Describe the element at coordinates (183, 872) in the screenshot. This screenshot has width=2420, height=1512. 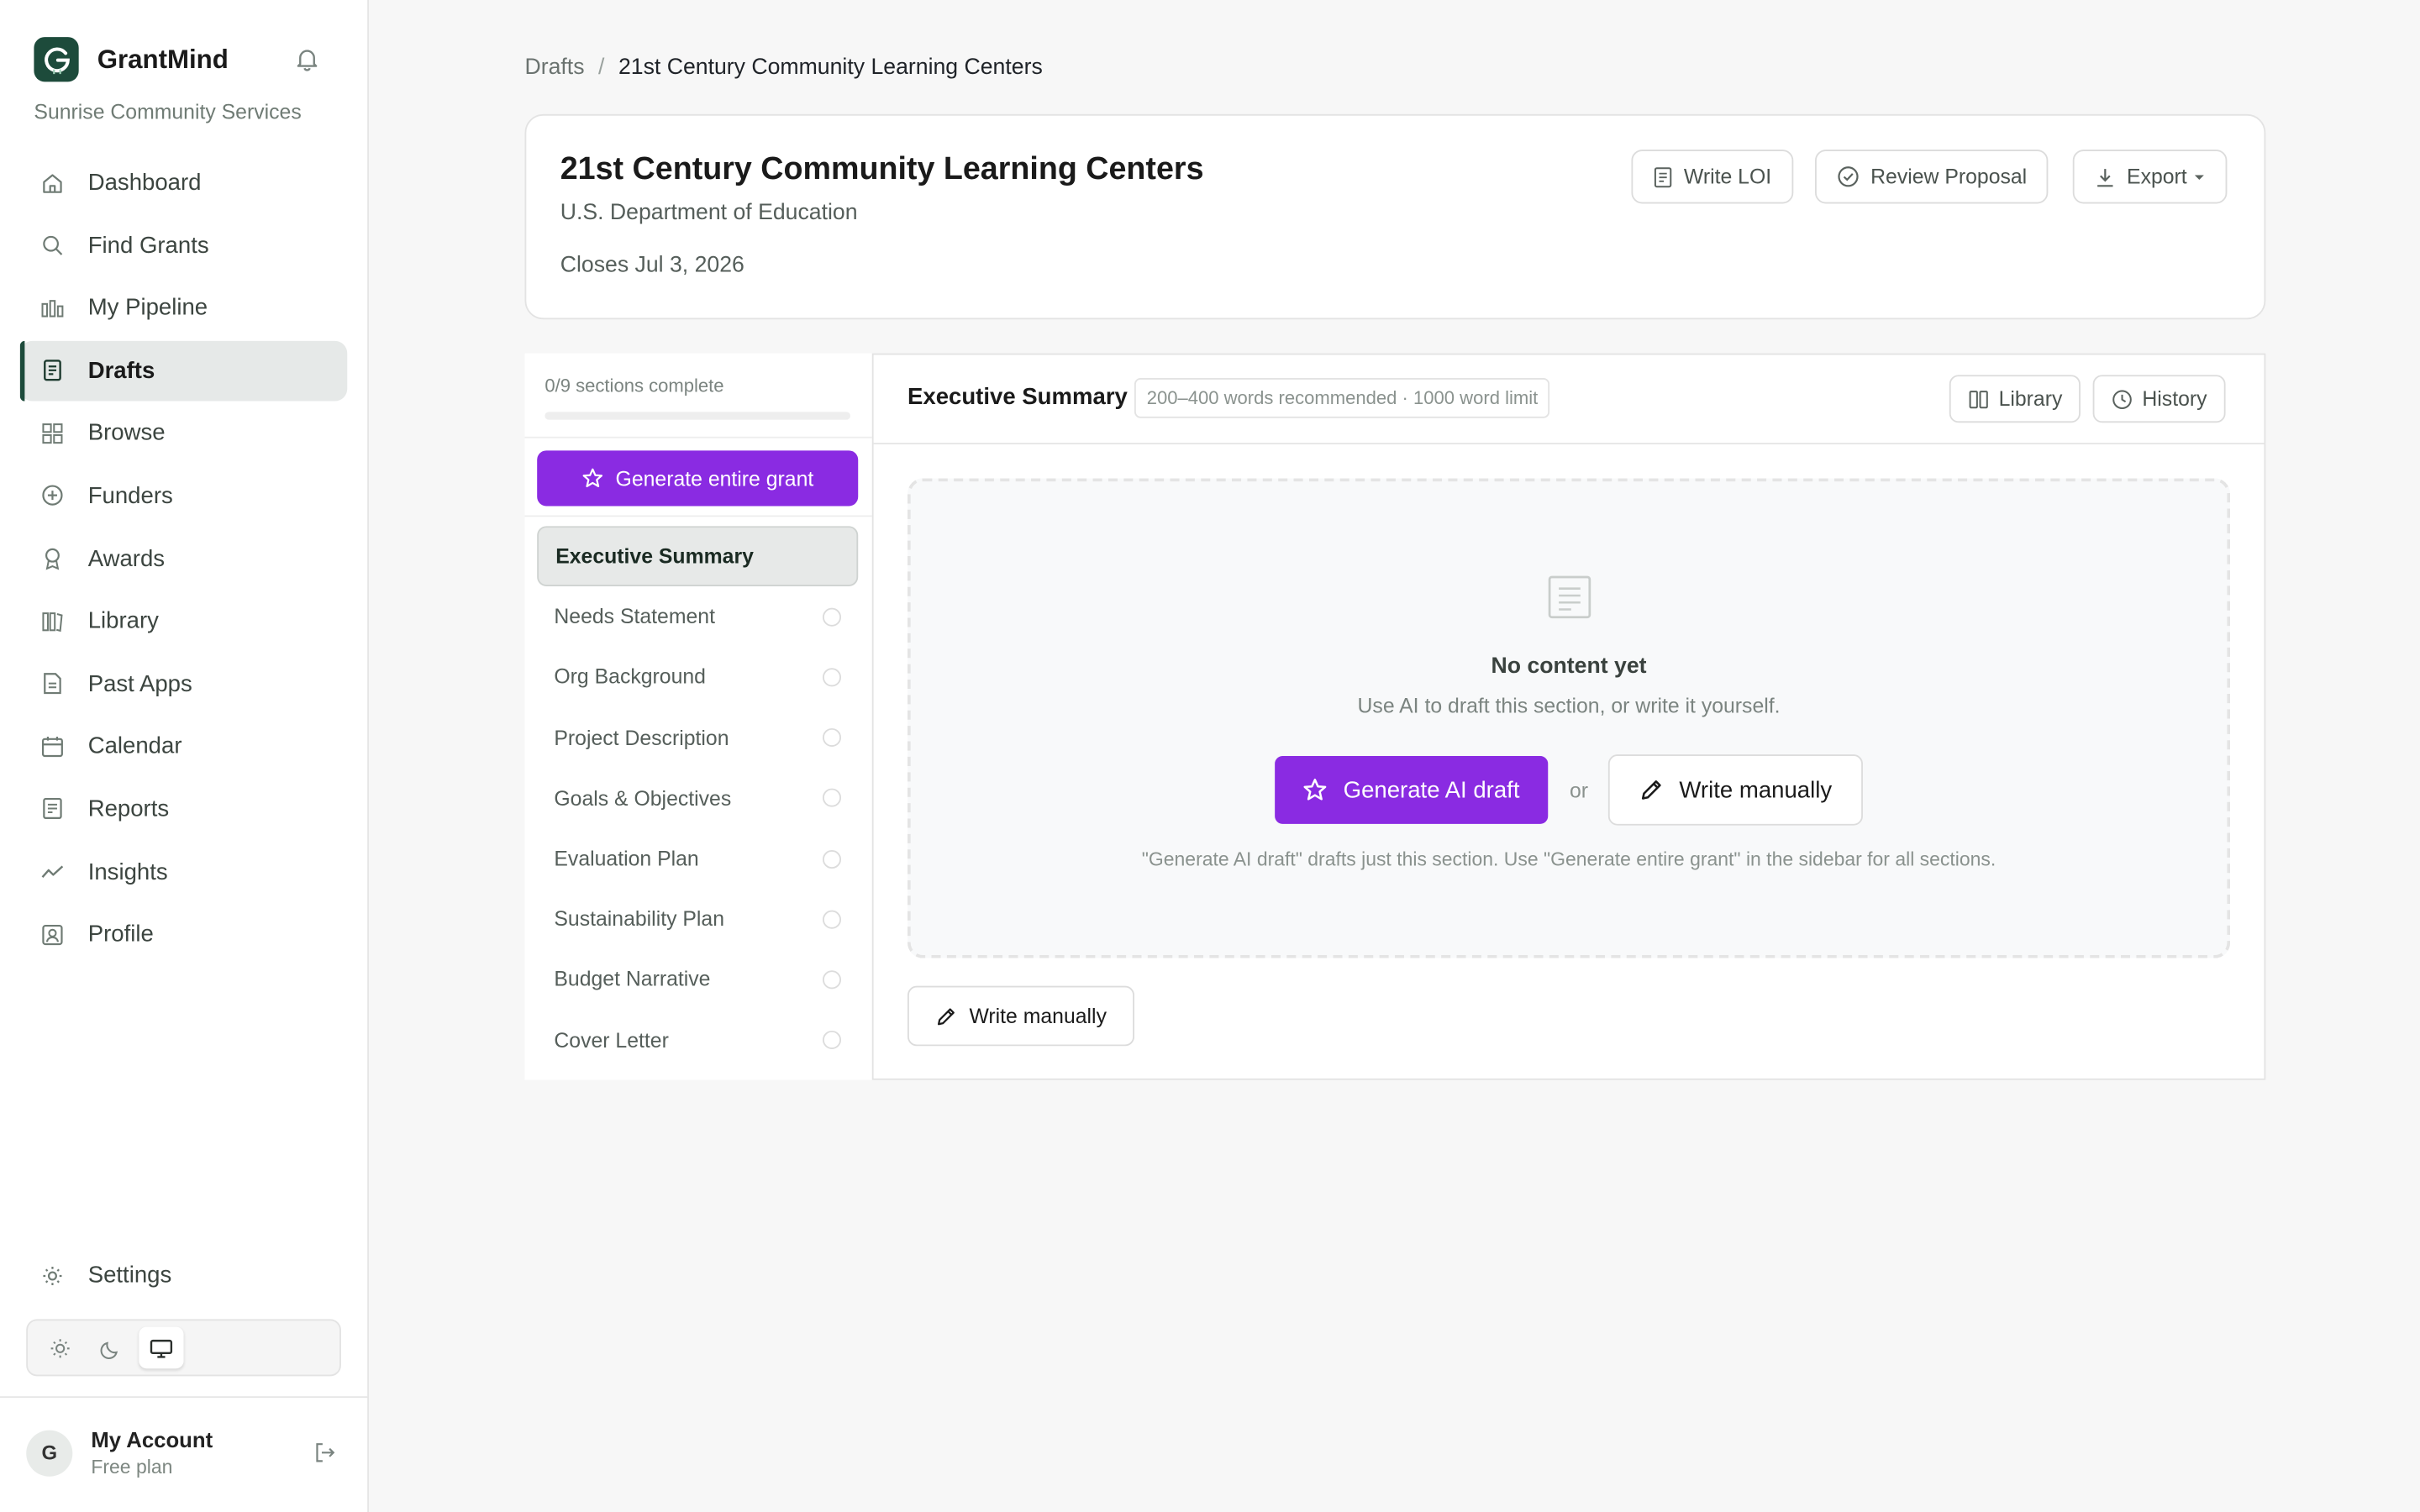
I see `nav-item-insights: Insights` at that location.